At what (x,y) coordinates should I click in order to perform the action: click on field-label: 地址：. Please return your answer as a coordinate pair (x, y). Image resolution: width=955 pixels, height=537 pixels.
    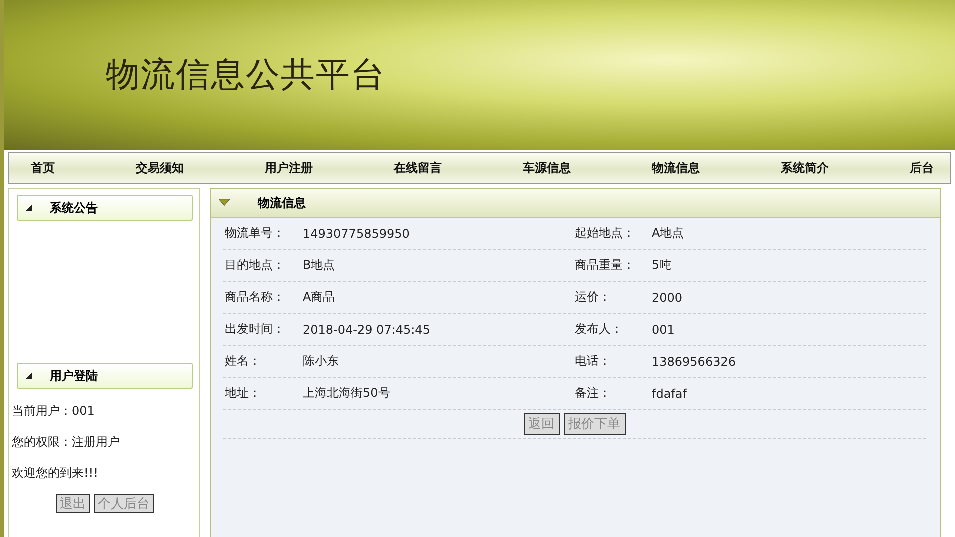
    Looking at the image, I should click on (243, 393).